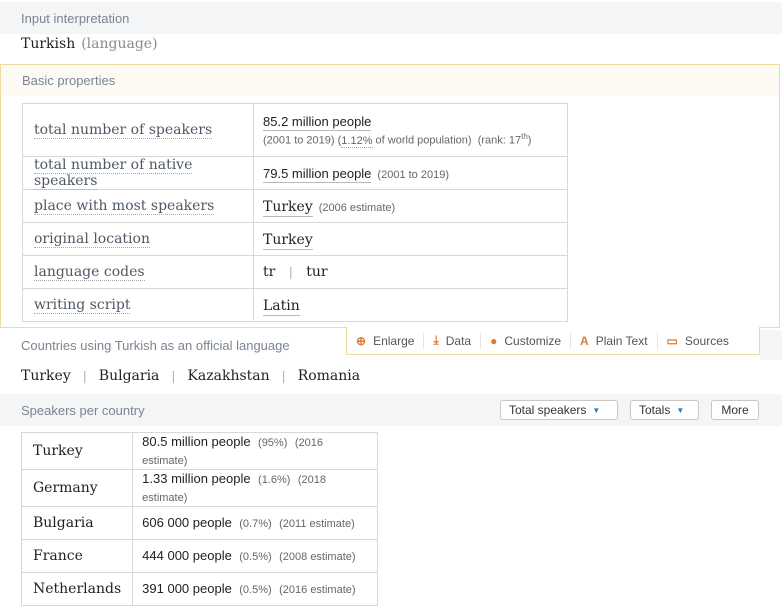 This screenshot has width=782, height=606. What do you see at coordinates (255, 556) in the screenshot?
I see `speaker-count: 444 000 people (0.5%) (2008 estimate)` at bounding box center [255, 556].